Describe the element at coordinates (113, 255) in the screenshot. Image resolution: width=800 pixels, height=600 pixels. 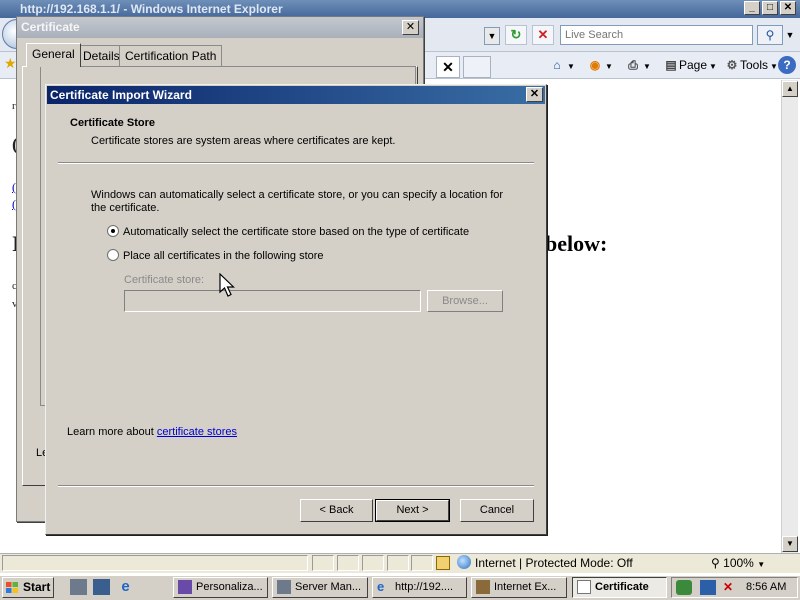
I see `radio-unselected-icon` at that location.